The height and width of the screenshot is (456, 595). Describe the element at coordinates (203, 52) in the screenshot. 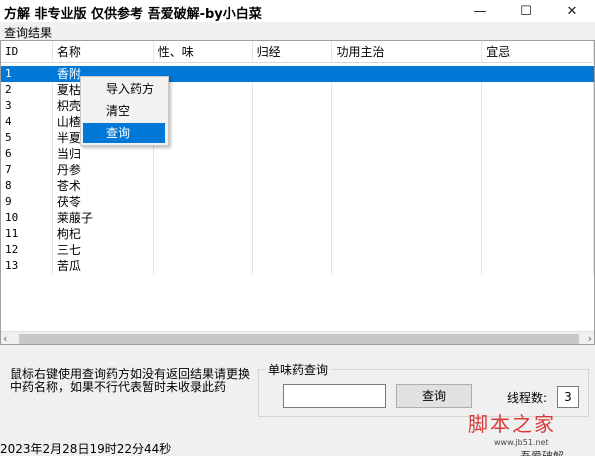

I see `column-header-nature: 性、味` at that location.